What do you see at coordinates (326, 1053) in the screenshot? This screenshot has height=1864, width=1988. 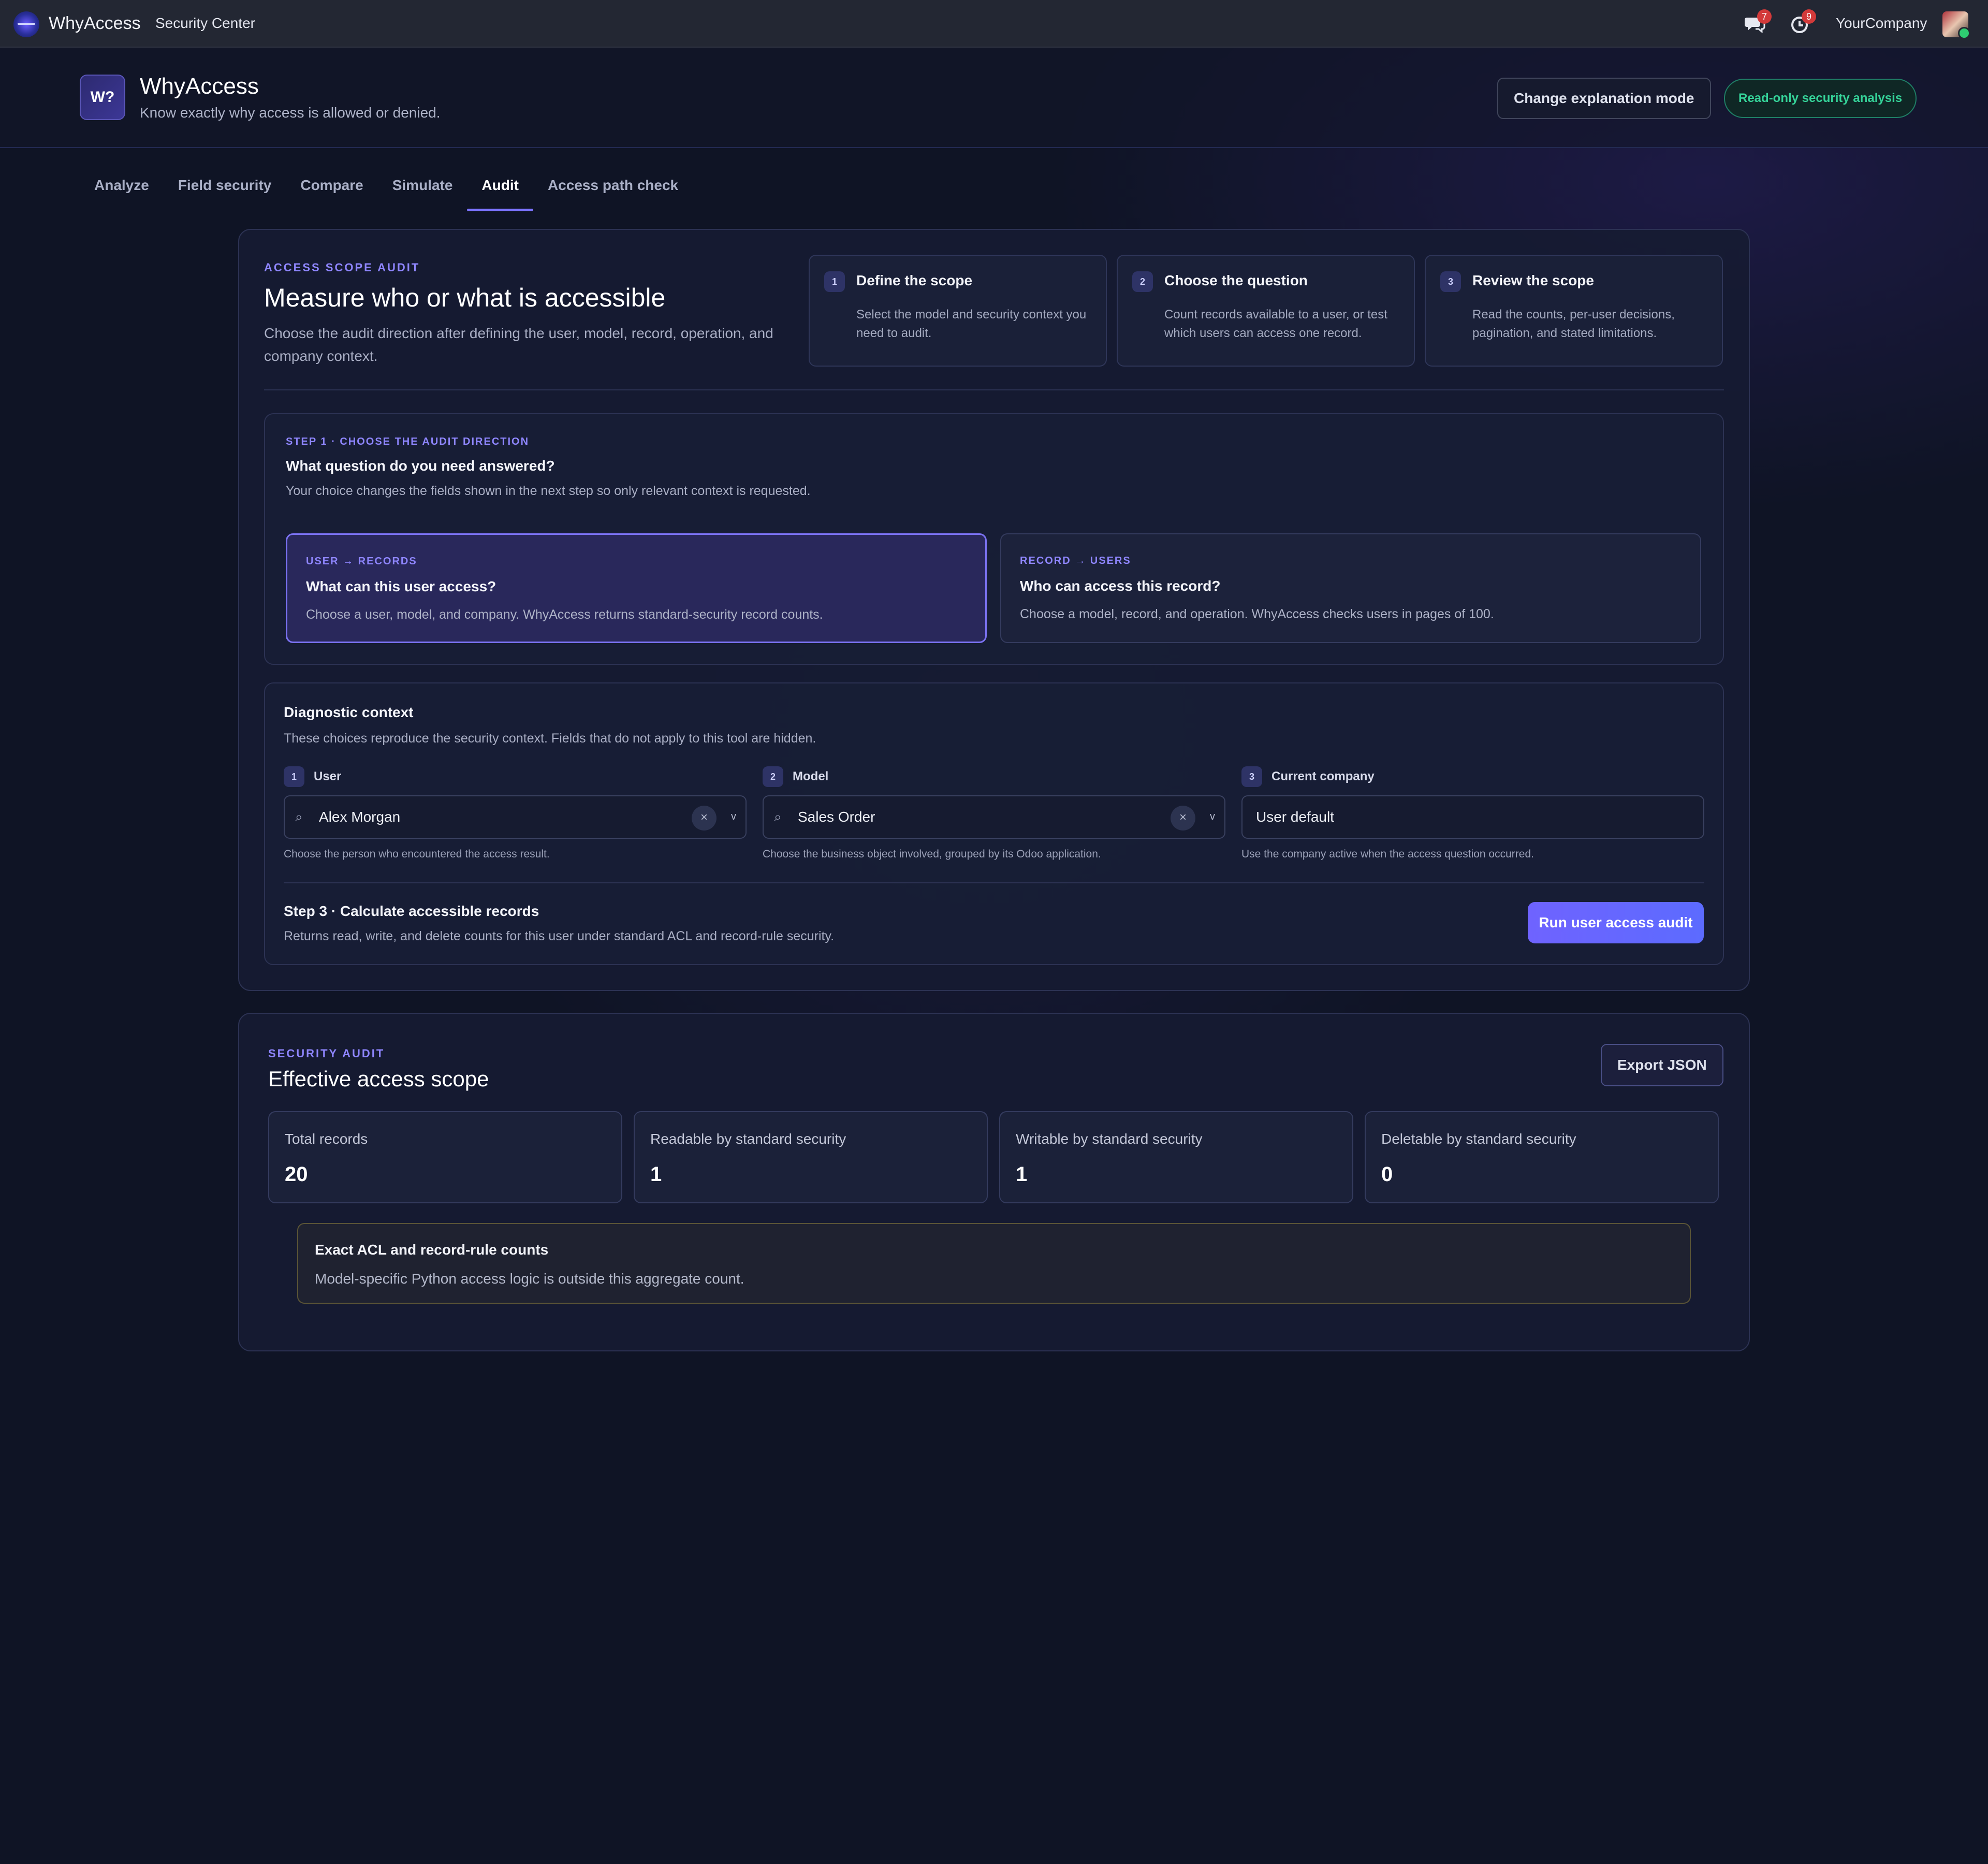 I see `audit-eyebrow: SECURITY AUDIT` at bounding box center [326, 1053].